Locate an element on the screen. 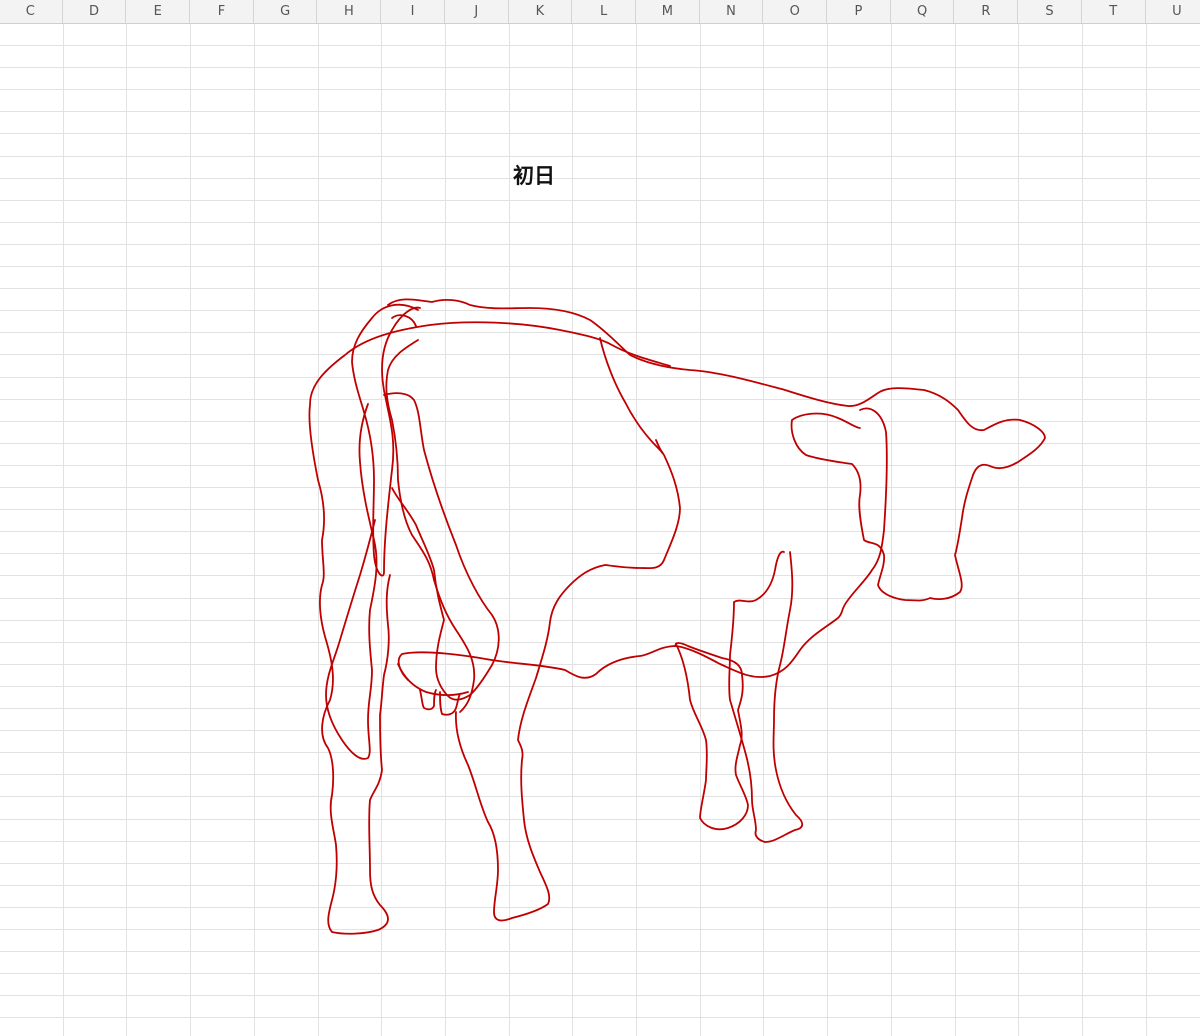 This screenshot has height=1036, width=1200. ink-udder is located at coordinates (433, 689).